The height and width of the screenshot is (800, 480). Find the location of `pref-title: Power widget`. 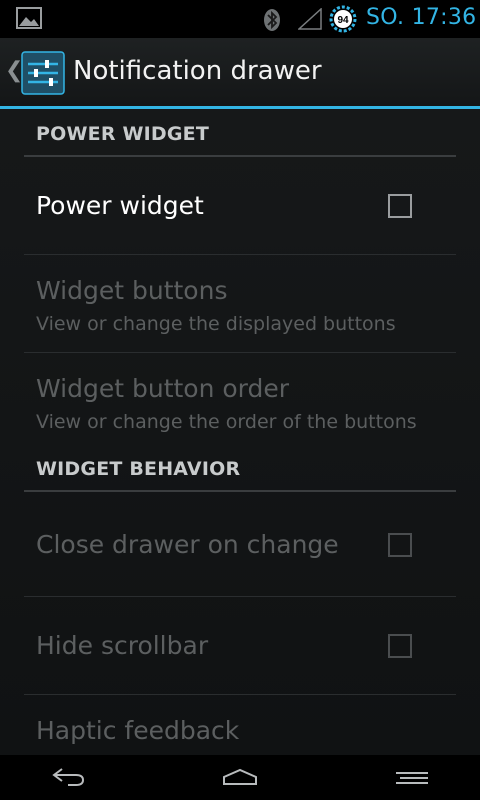

pref-title: Power widget is located at coordinates (120, 205).